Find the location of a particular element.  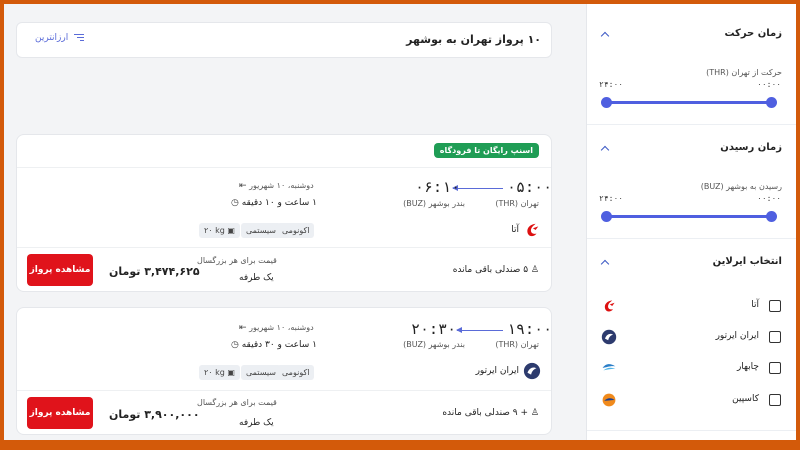

airline-filter-title: انتخاب ایرلاین is located at coordinates (747, 261).